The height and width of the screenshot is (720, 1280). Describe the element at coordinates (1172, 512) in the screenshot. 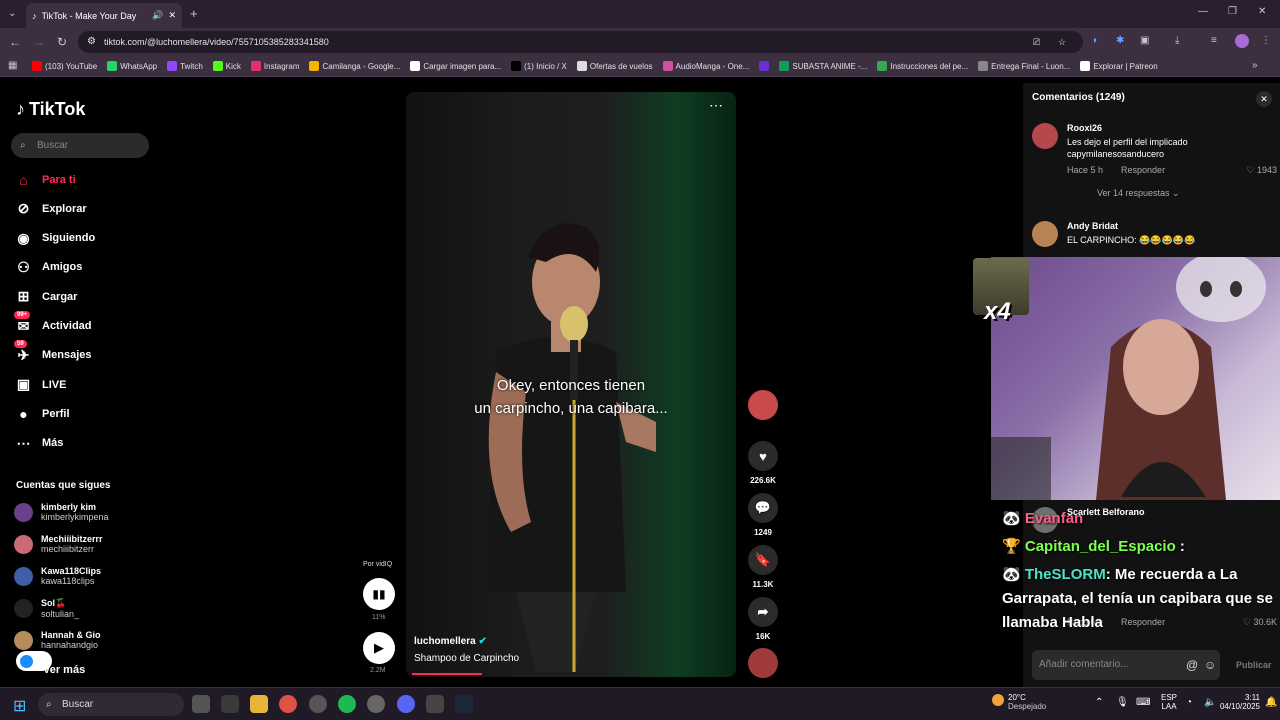

I see `comment-user: Scarlett Belforano` at that location.